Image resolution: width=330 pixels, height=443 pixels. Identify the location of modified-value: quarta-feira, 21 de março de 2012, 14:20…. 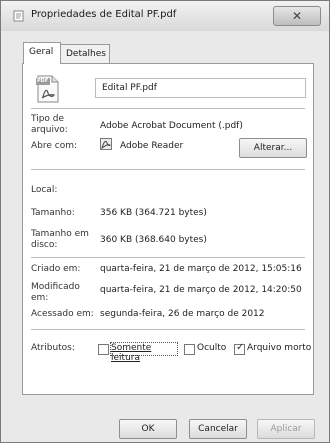
(201, 290).